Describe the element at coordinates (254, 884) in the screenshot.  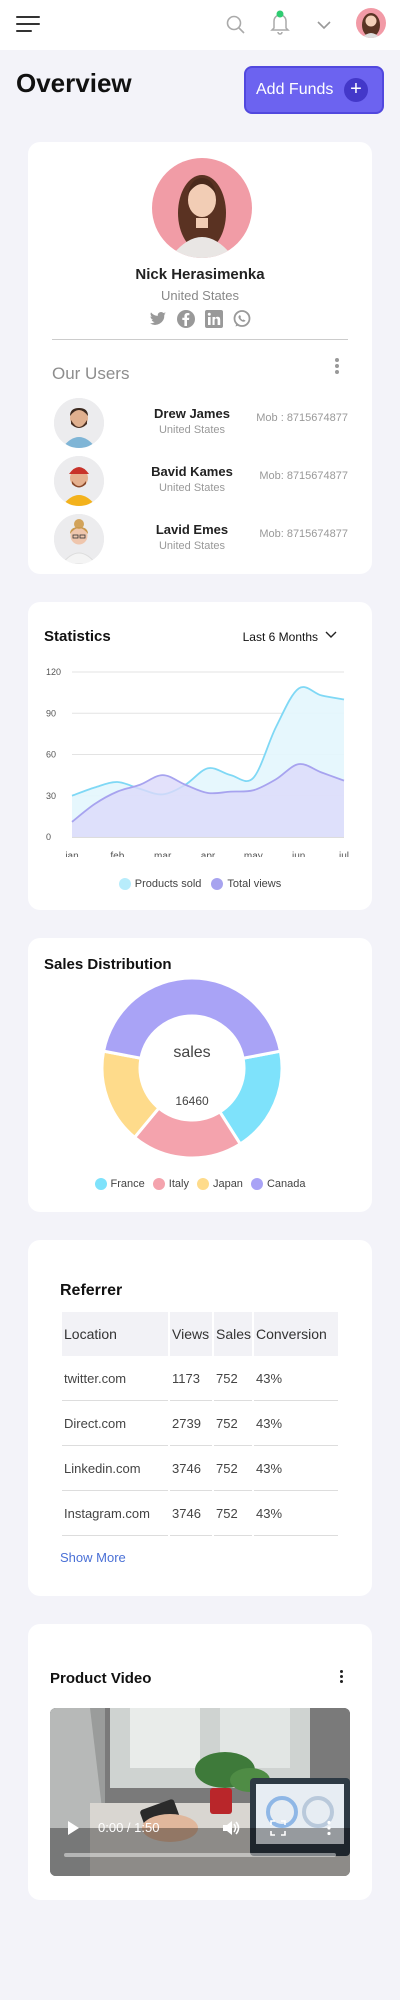
I see `legend-label: Total views` at that location.